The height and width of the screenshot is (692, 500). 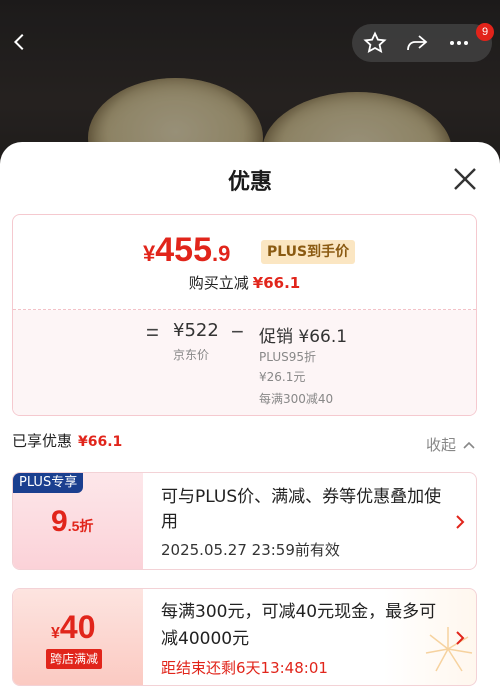 What do you see at coordinates (48, 483) in the screenshot?
I see `plus-exclusive-tag: PLUS专享` at bounding box center [48, 483].